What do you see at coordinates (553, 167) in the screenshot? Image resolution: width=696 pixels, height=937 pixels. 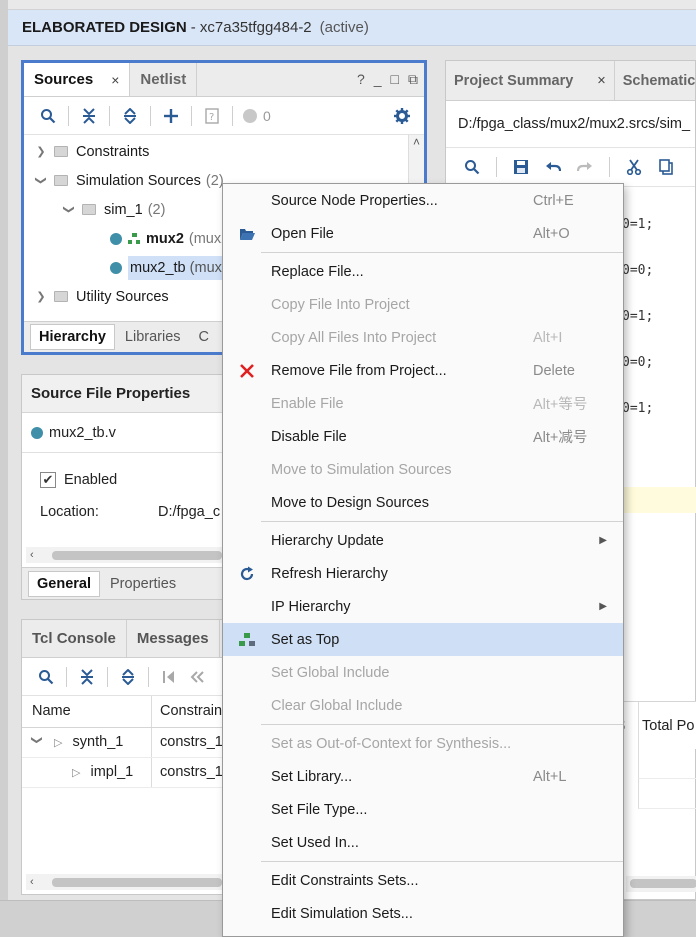 I see `undo-icon` at bounding box center [553, 167].